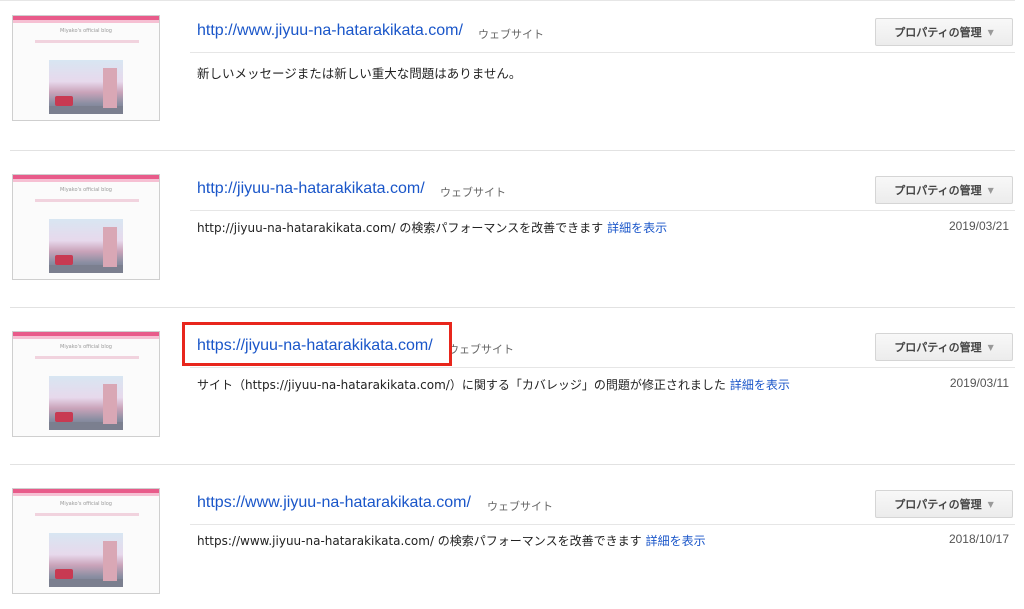 Image resolution: width=1024 pixels, height=609 pixels. Describe the element at coordinates (979, 383) in the screenshot. I see `message-date: 2019/03/11` at that location.